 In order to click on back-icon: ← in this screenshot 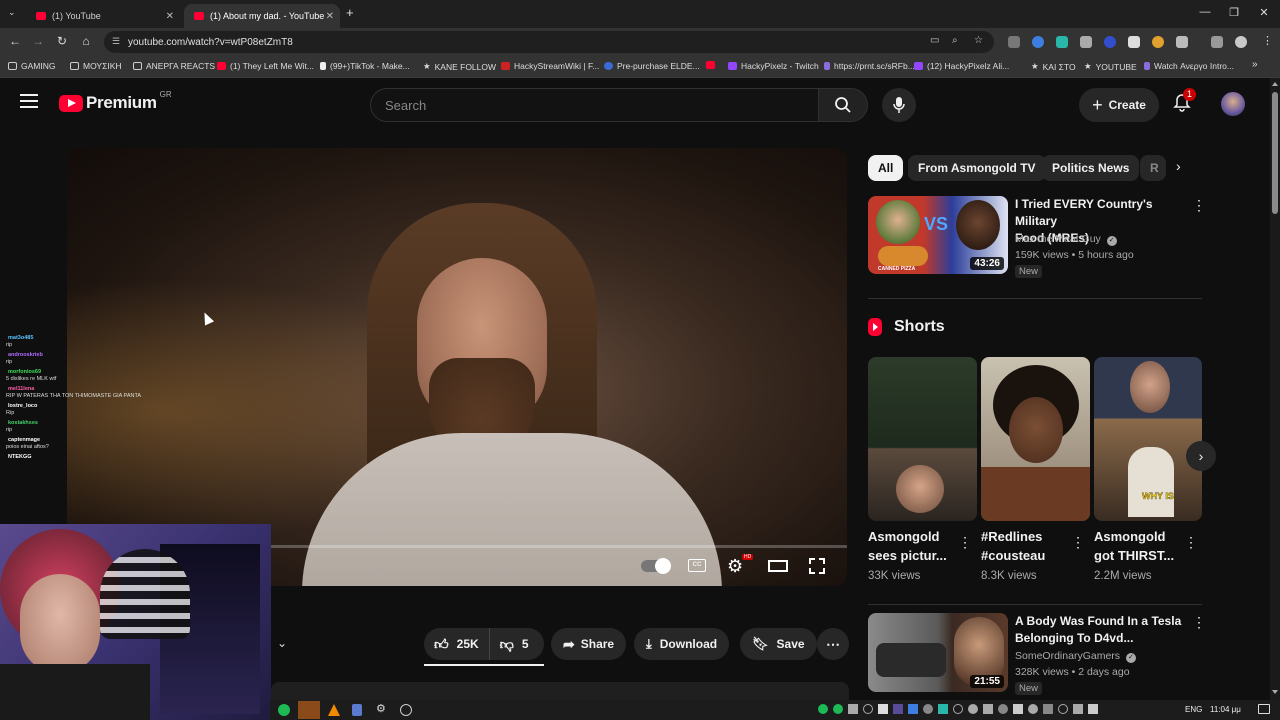, I will do `click(15, 41)`.